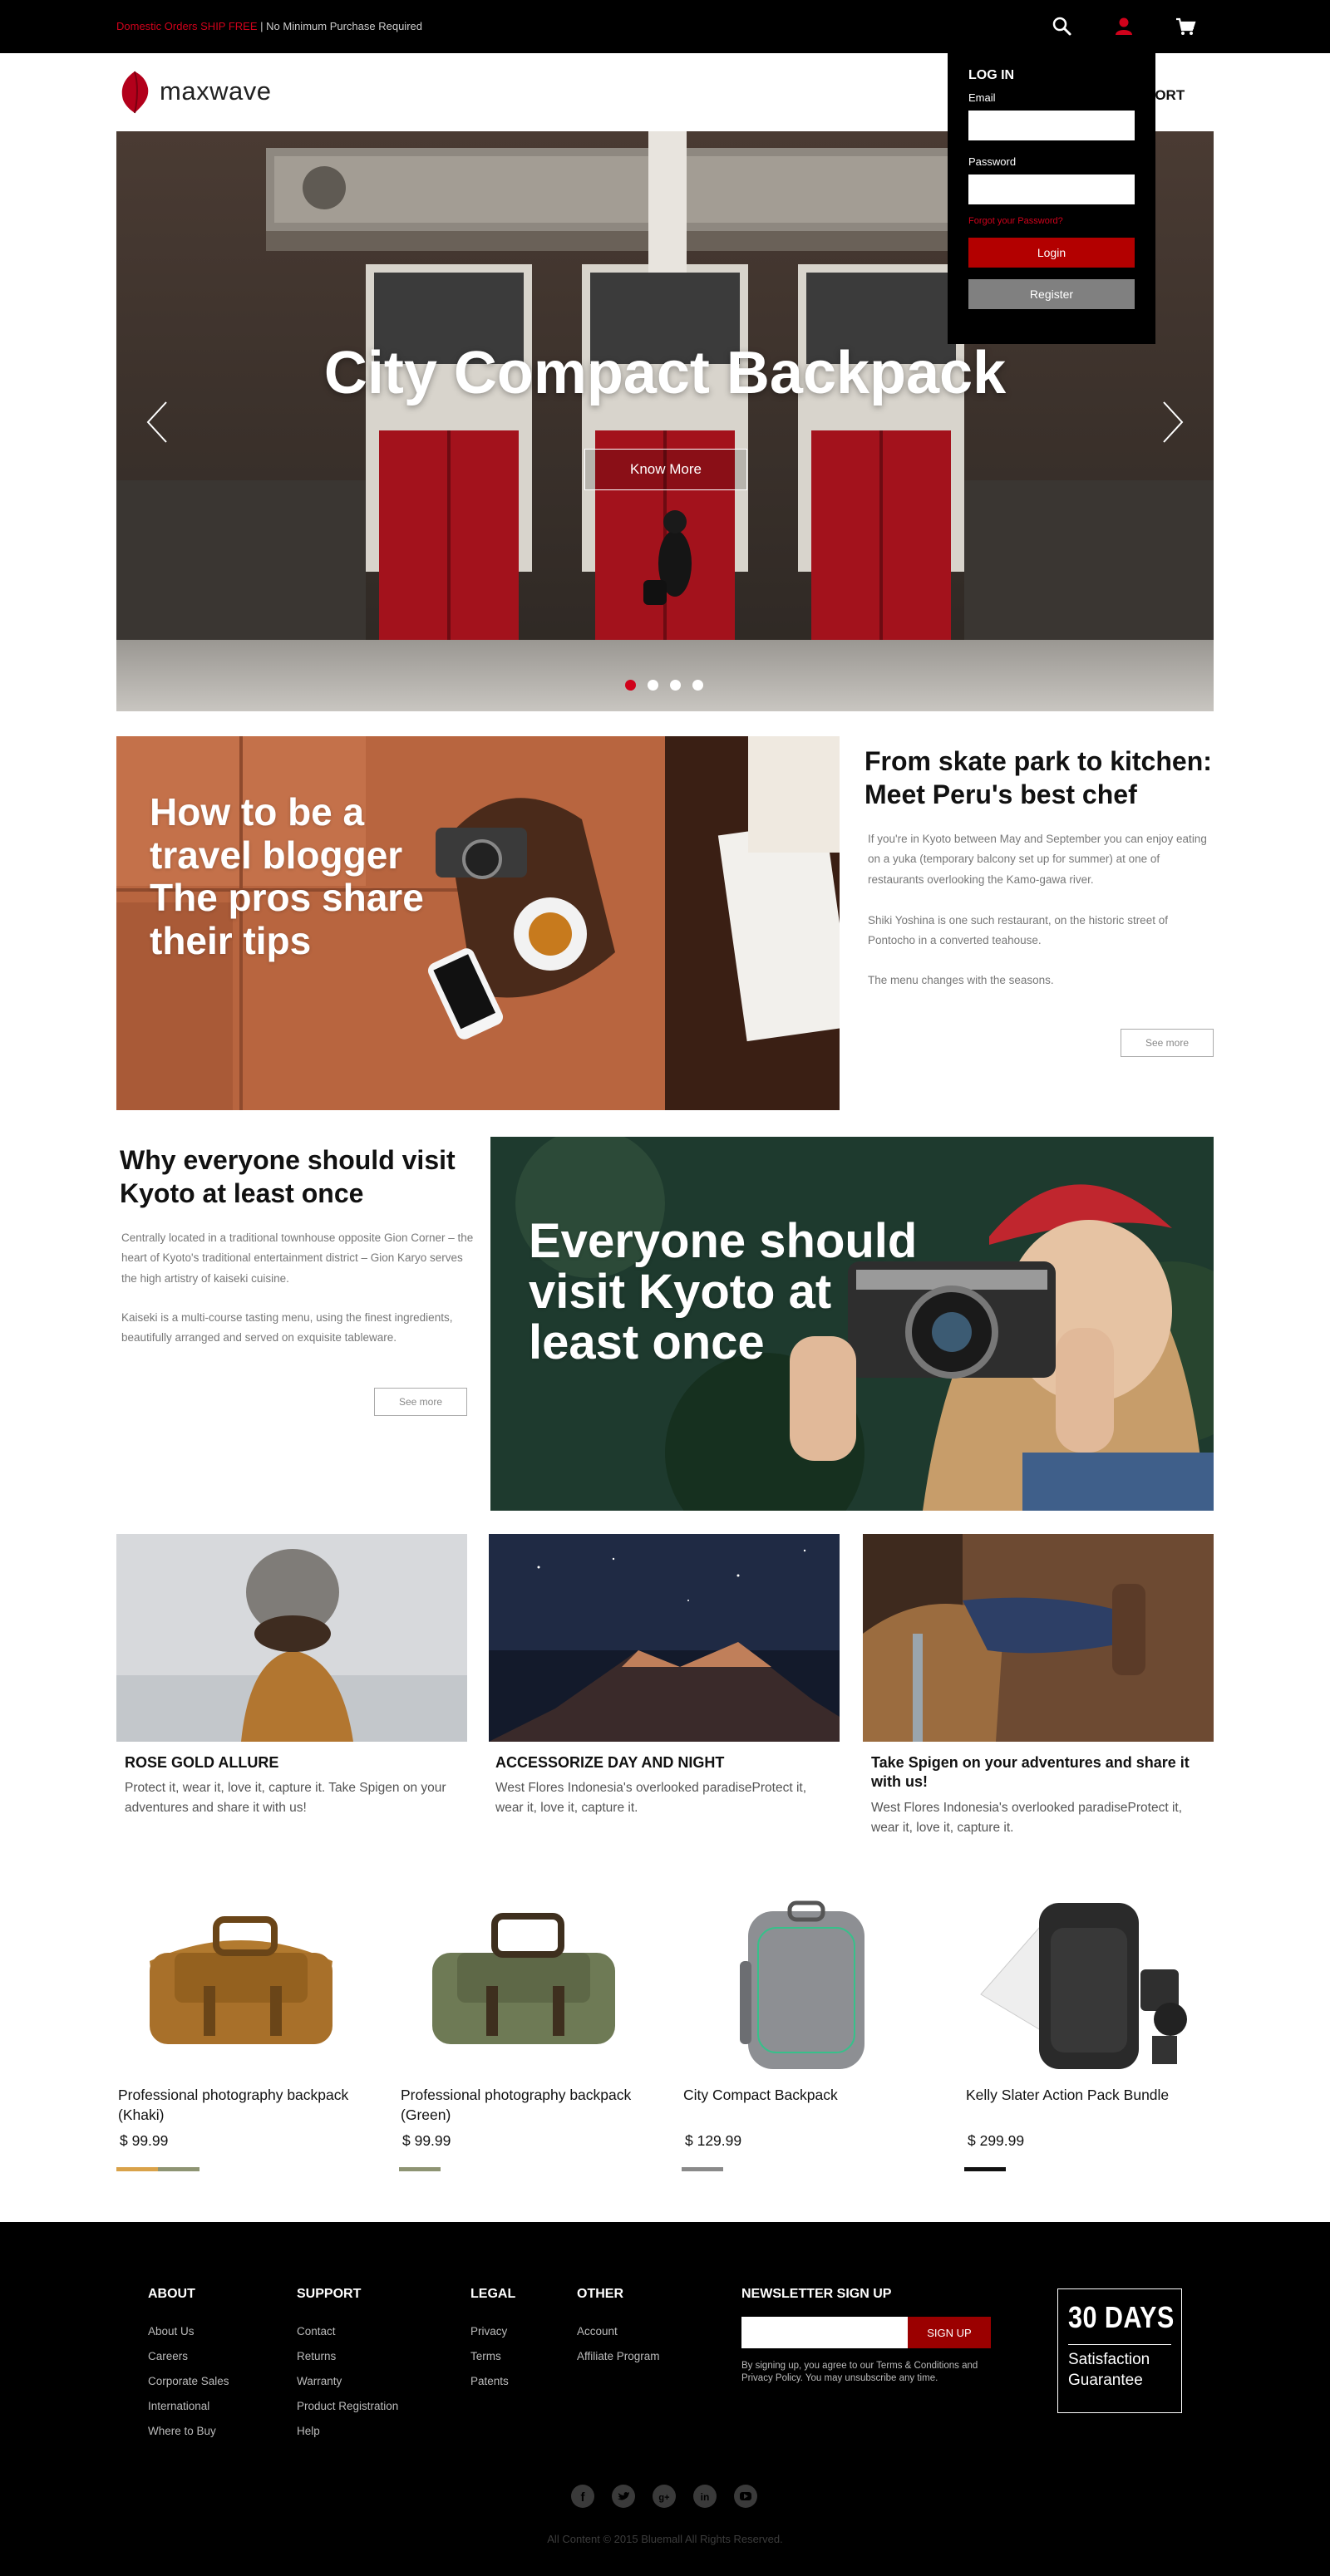 Image resolution: width=1330 pixels, height=2576 pixels. Describe the element at coordinates (347, 2437) in the screenshot. I see `footer-link: Help` at that location.